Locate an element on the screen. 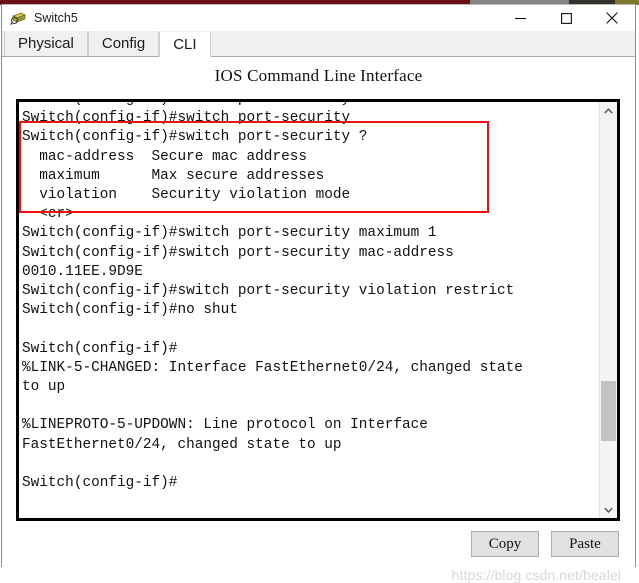 The image size is (639, 583). chevron-up-icon is located at coordinates (608, 110).